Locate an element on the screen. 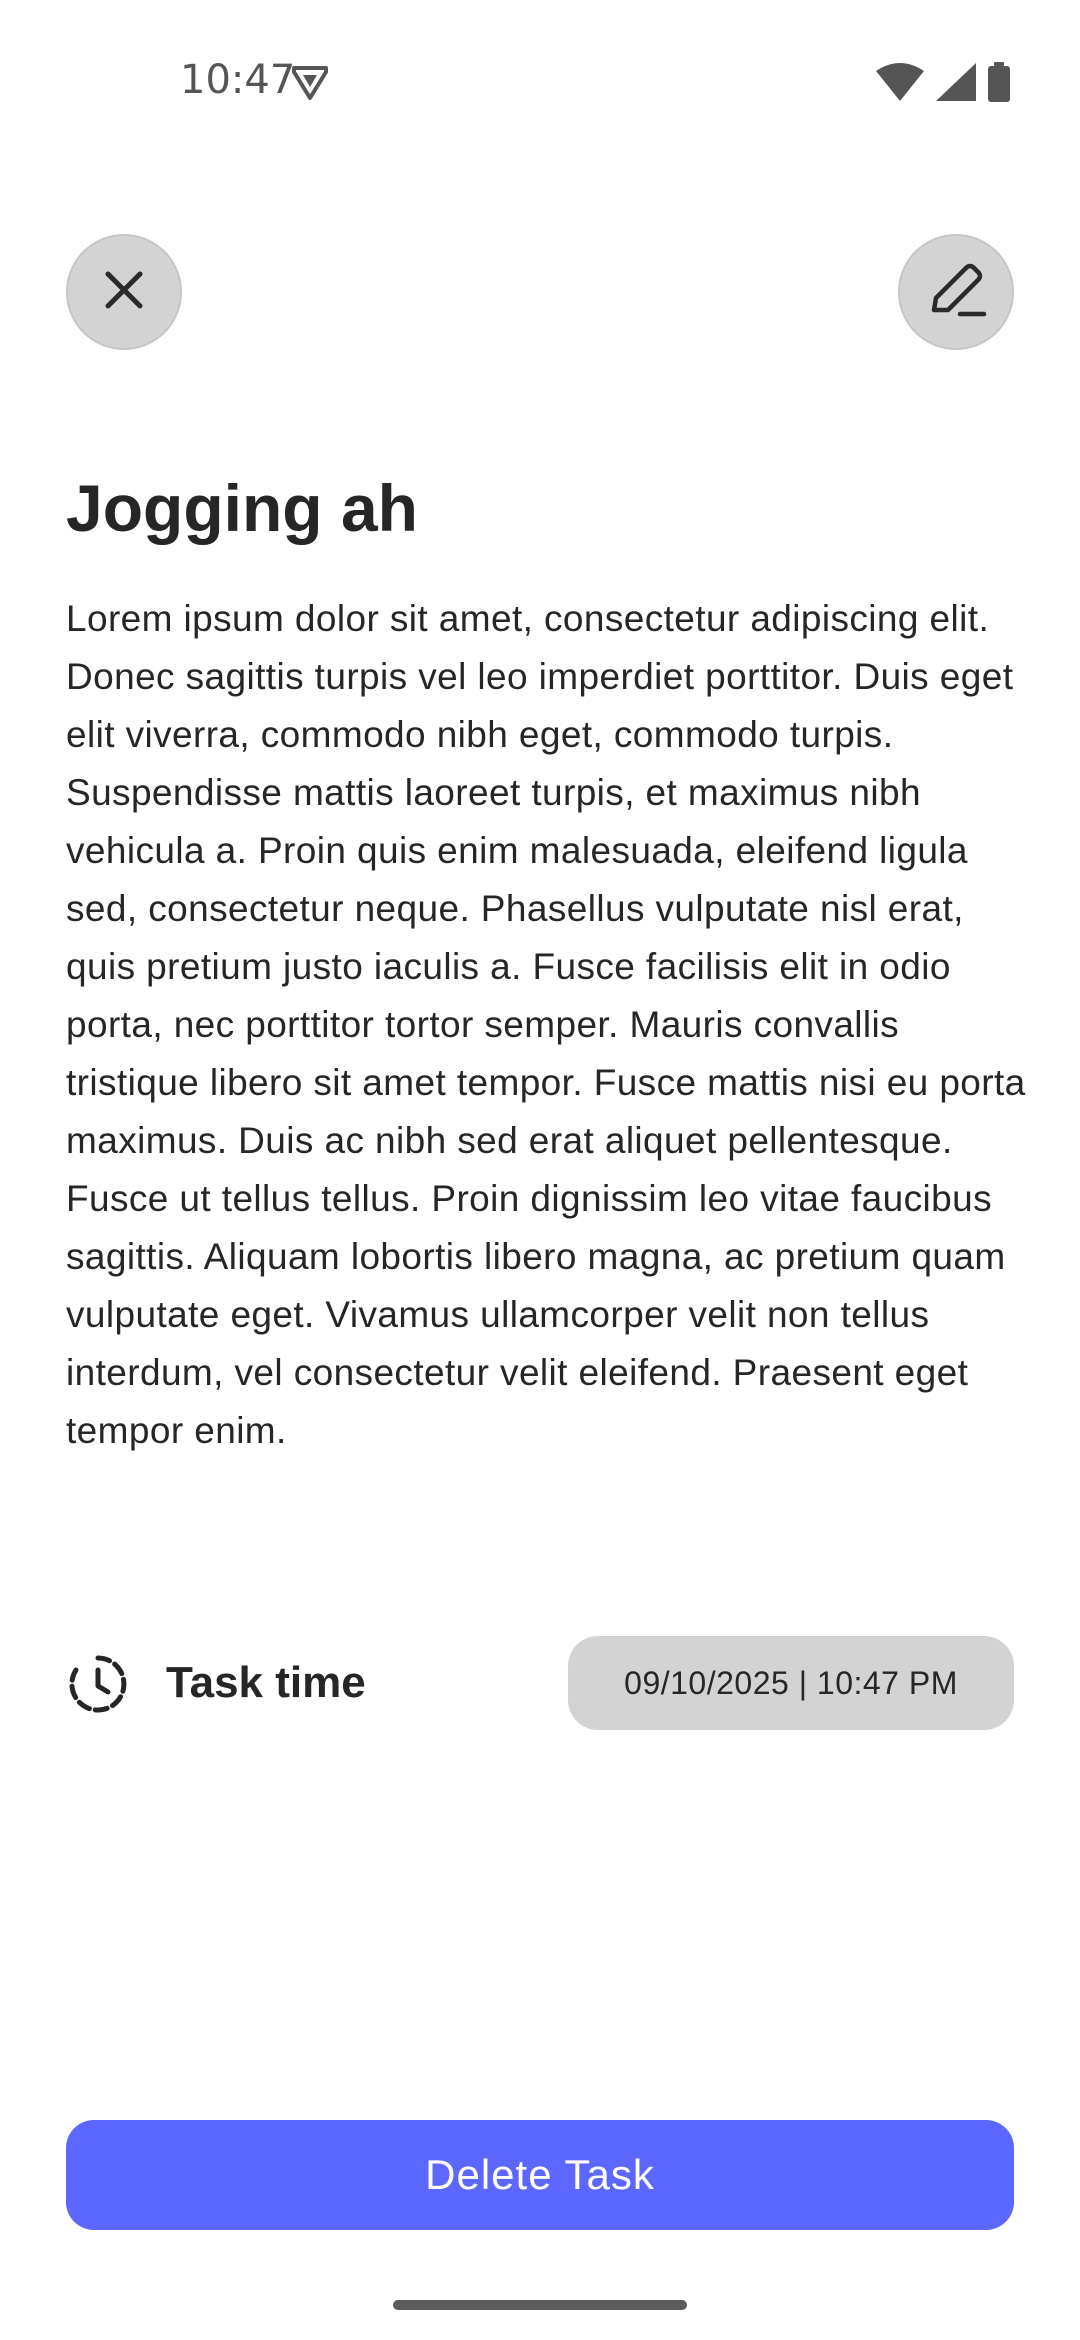  shield-icon is located at coordinates (310, 82).